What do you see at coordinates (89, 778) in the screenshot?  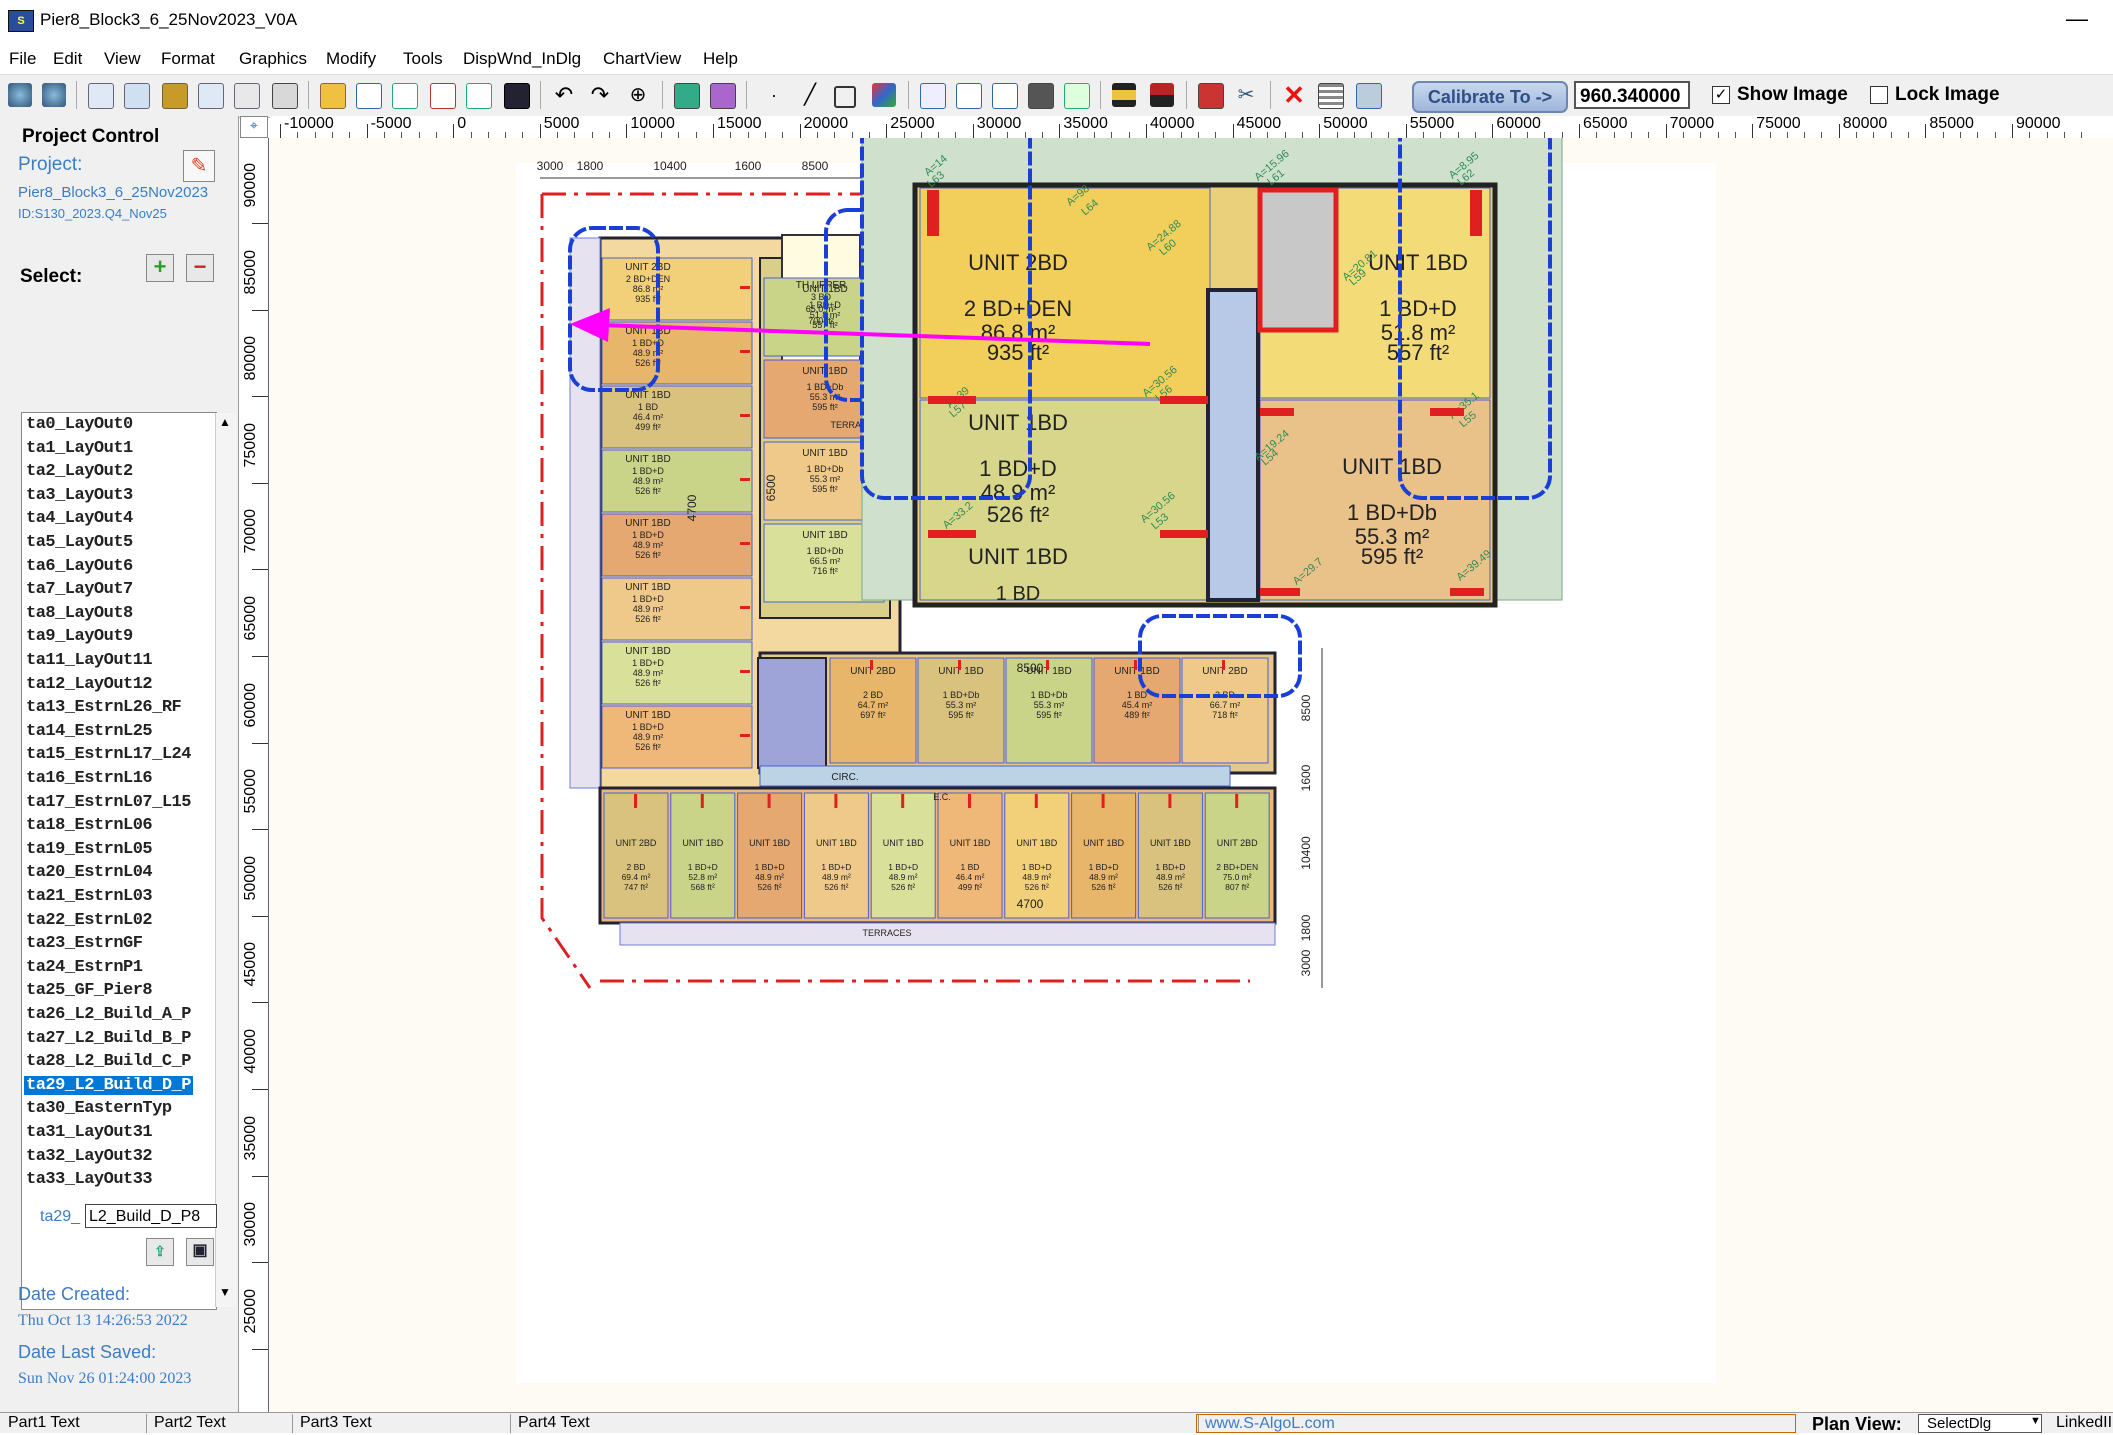 I see `layout-list-item: ta16_EstrnL16` at bounding box center [89, 778].